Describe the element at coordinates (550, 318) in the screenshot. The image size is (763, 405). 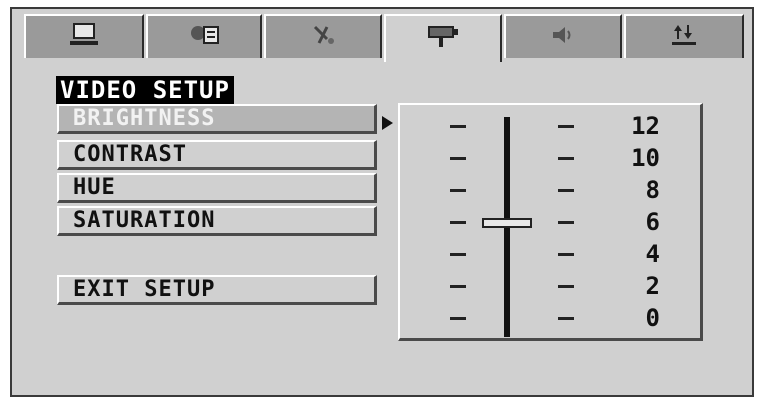
I see `scale-row: 0` at that location.